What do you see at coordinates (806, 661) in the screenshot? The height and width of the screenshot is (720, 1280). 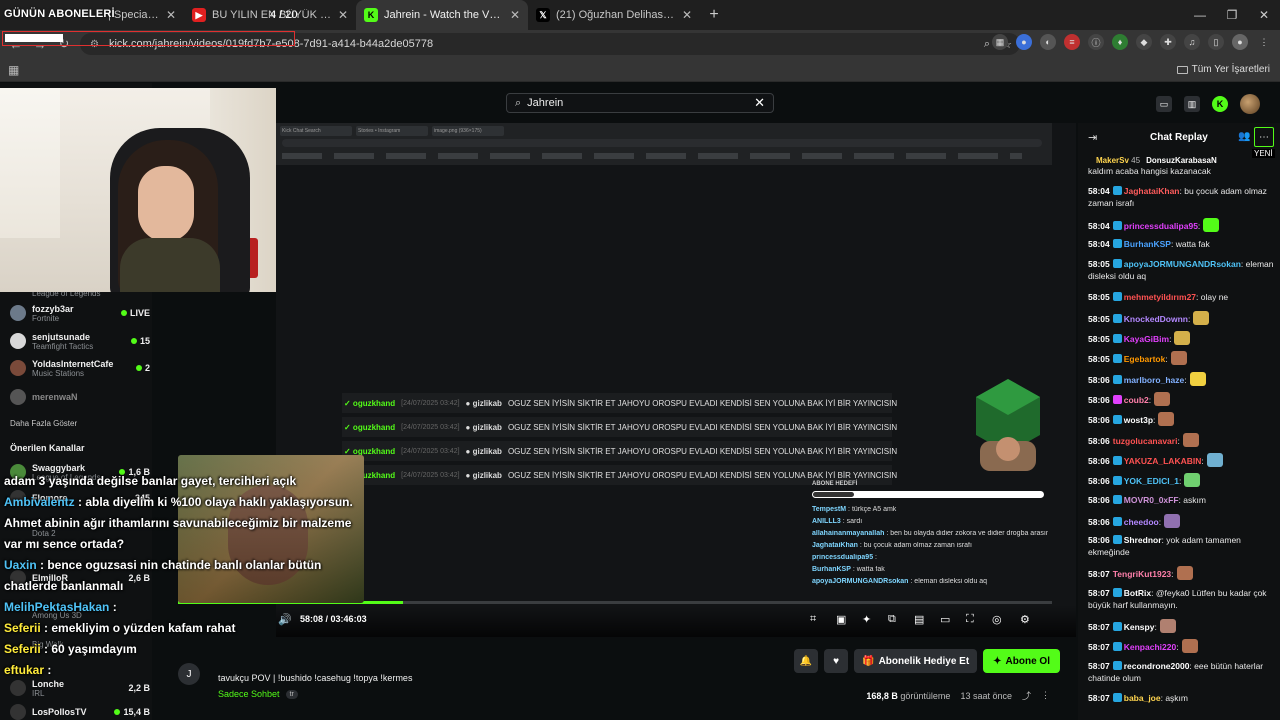 I see `notification-bell-button: 🔔` at bounding box center [806, 661].